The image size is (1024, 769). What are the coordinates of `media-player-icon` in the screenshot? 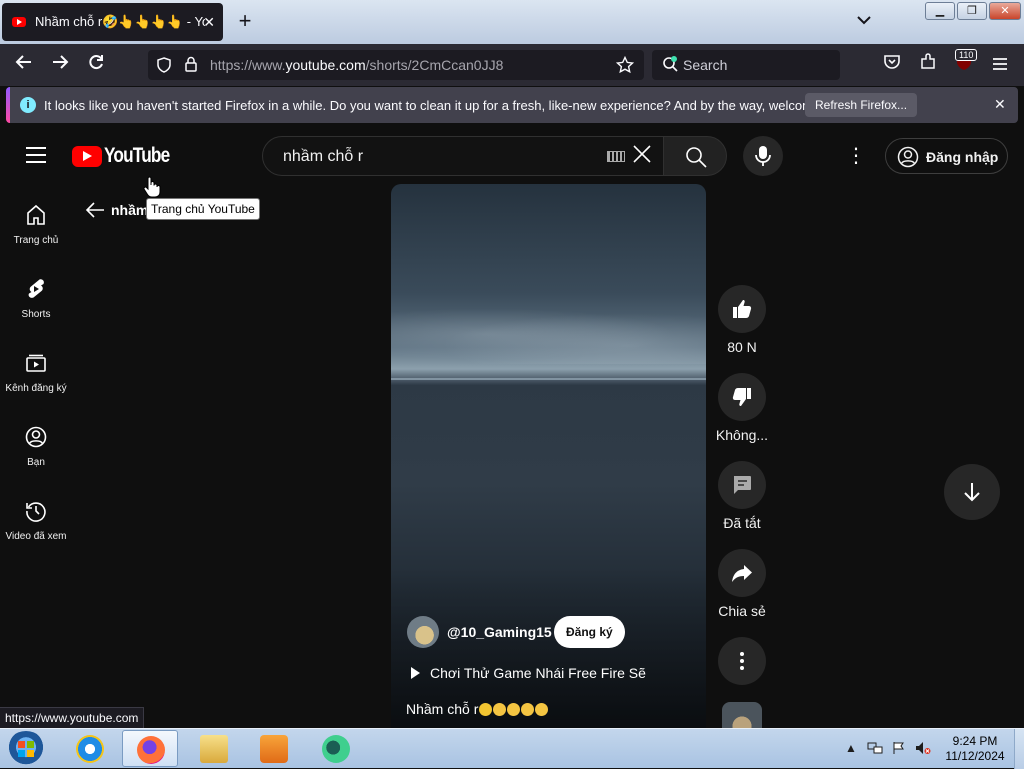 It's located at (274, 749).